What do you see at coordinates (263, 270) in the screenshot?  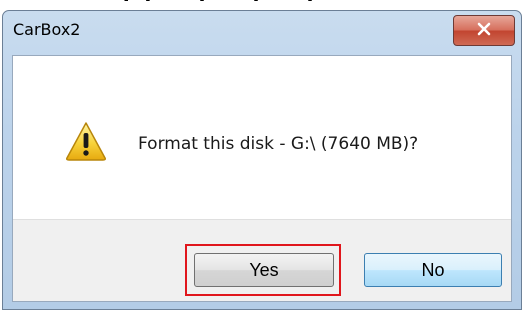 I see `yes-button-highlight` at bounding box center [263, 270].